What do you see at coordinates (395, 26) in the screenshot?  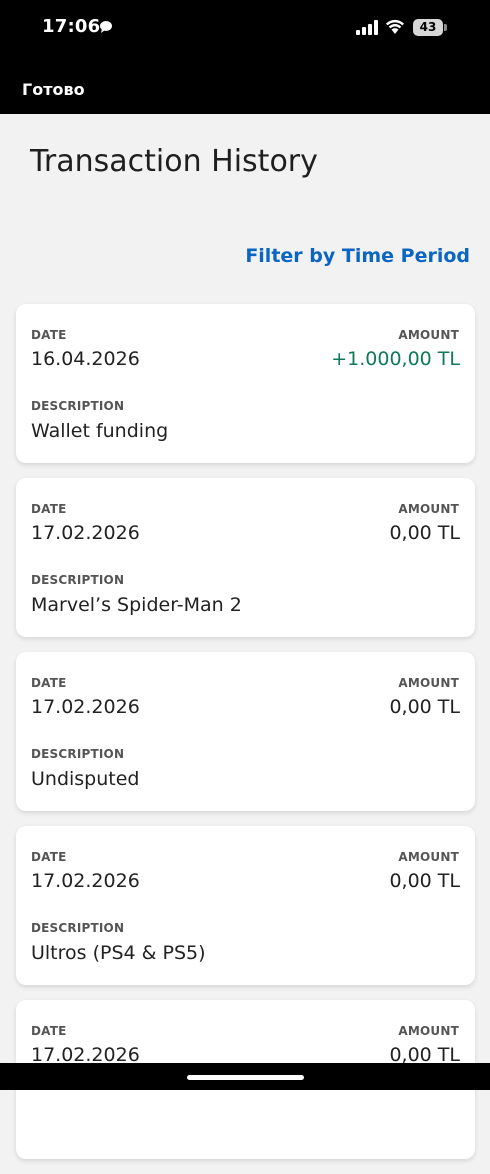 I see `wifi-icon` at bounding box center [395, 26].